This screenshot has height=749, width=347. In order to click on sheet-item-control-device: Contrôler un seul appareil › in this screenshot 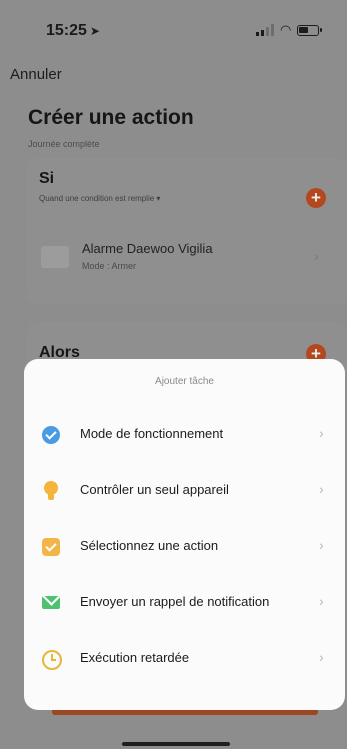, I will do `click(184, 490)`.